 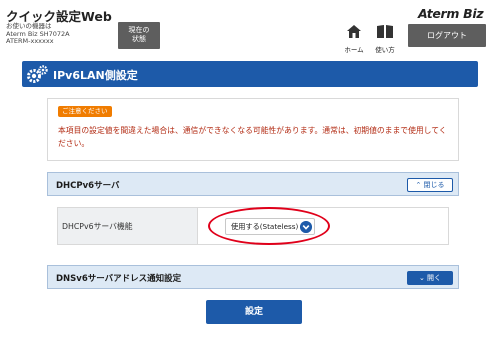 What do you see at coordinates (434, 185) in the screenshot?
I see `collapse-label: 閉じる` at bounding box center [434, 185].